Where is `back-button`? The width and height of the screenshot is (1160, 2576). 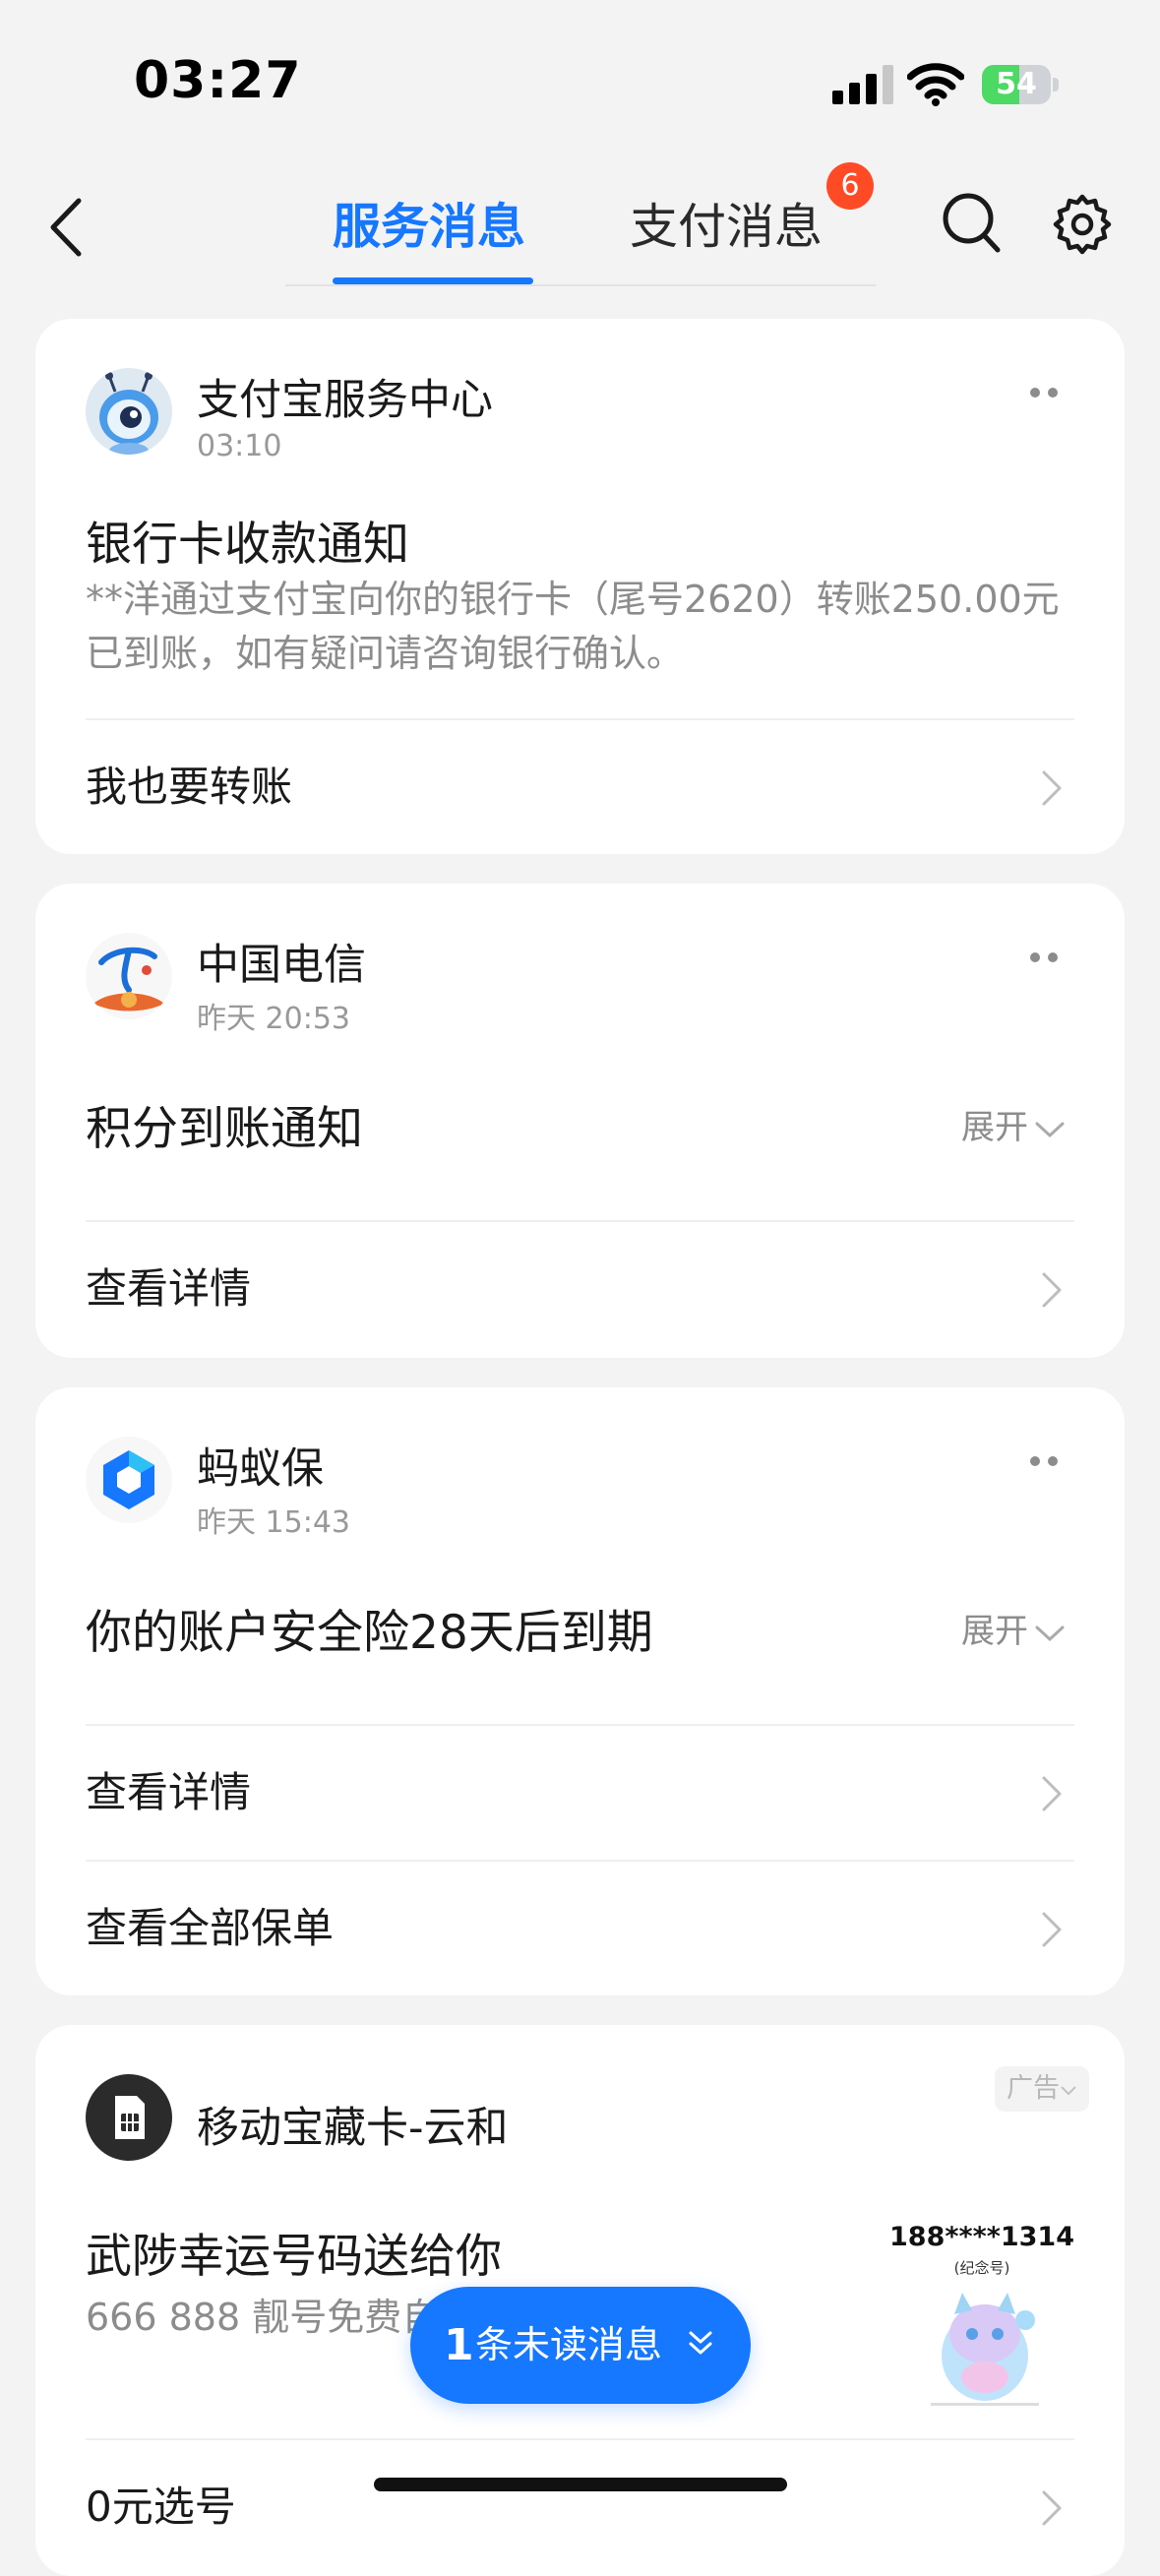
back-button is located at coordinates (67, 227).